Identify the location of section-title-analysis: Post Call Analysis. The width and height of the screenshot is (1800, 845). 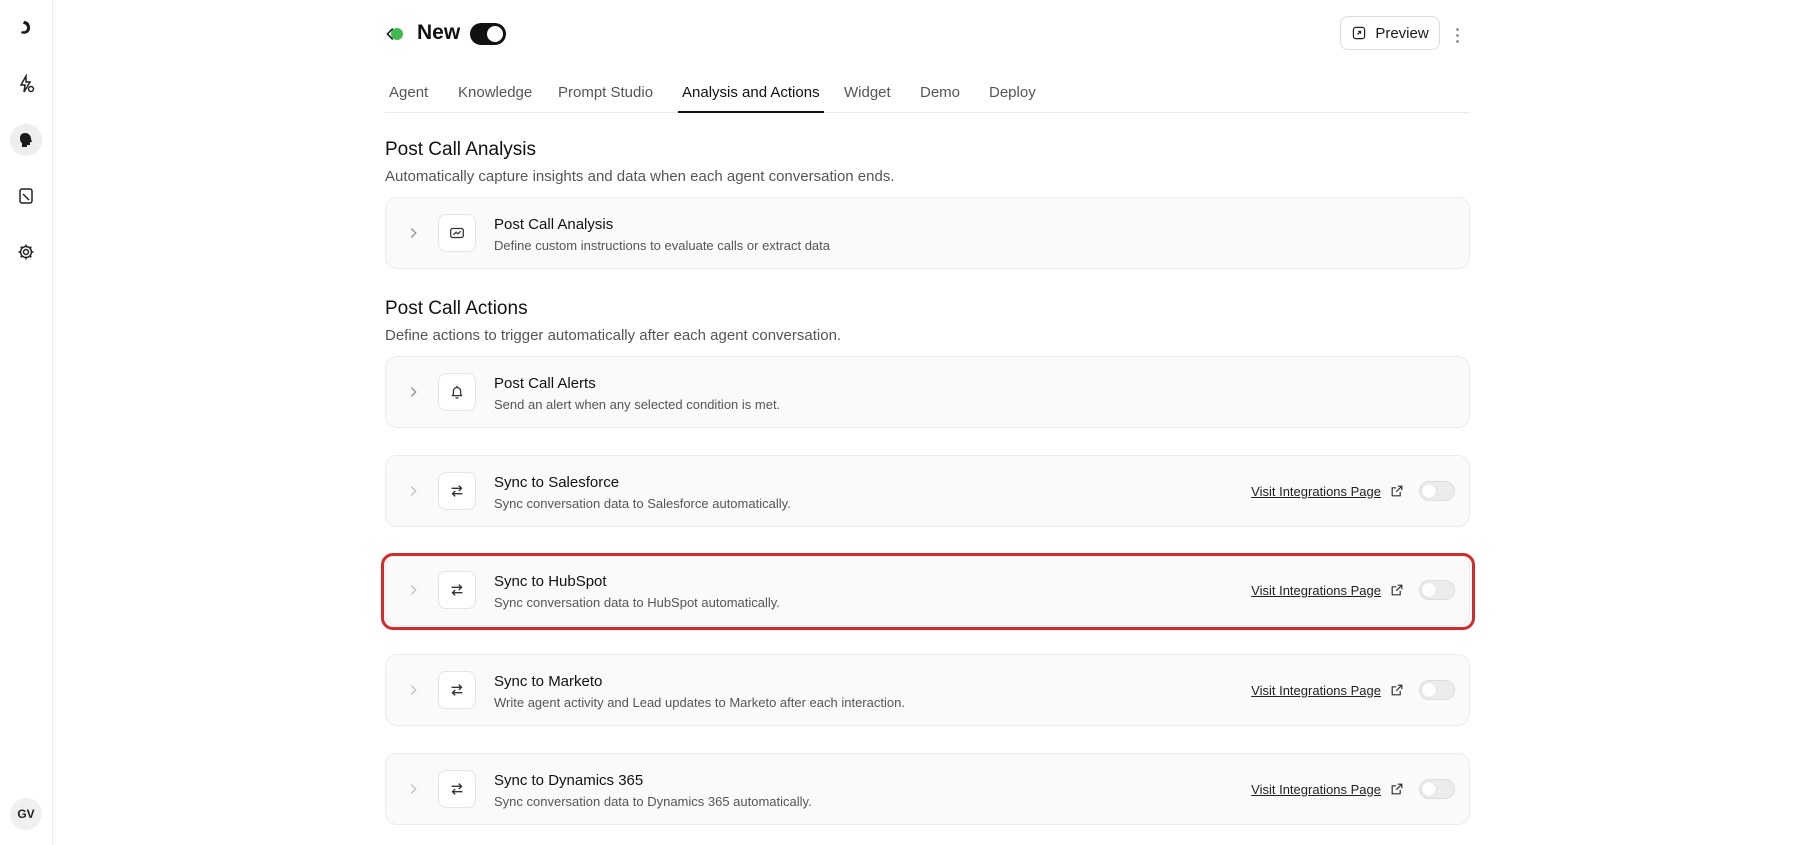
(461, 149).